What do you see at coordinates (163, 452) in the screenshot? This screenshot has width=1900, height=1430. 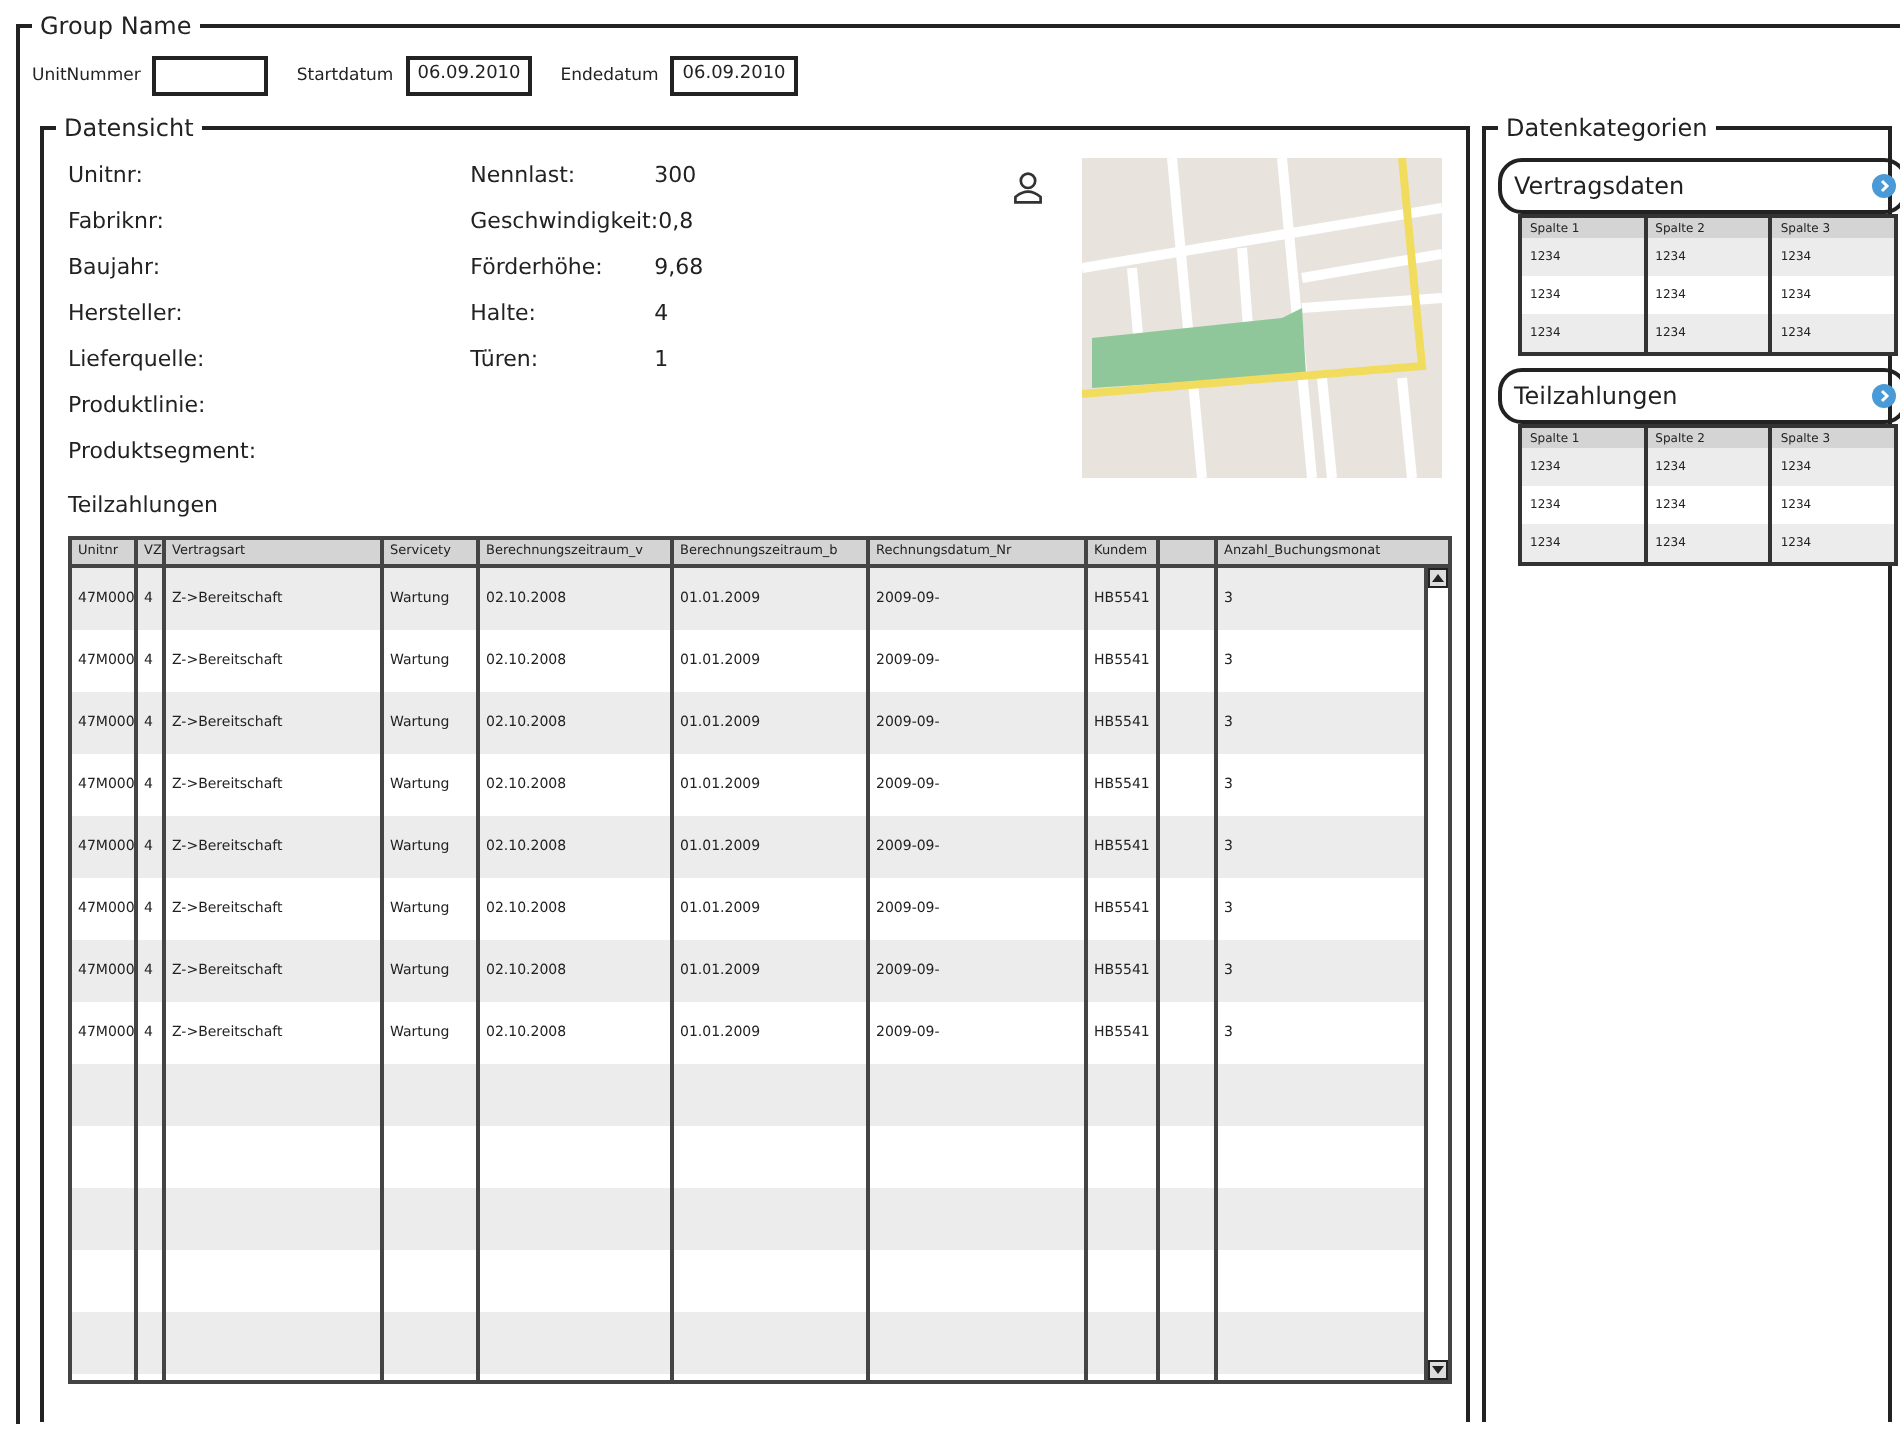 I see `field-label: Produktsegment:` at bounding box center [163, 452].